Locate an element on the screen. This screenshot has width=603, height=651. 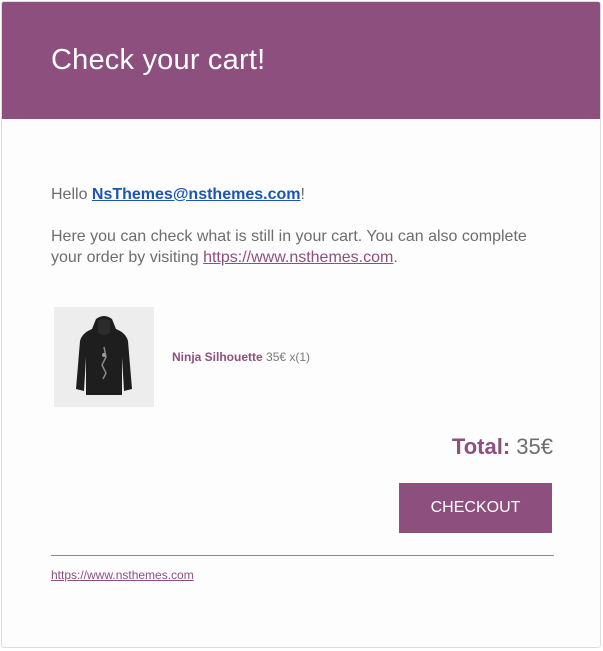
cart-total: Total: 35€ is located at coordinates (502, 447).